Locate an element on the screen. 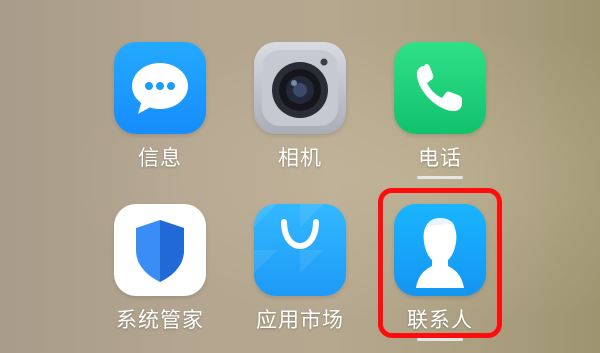 This screenshot has height=353, width=600. messages-app-icon is located at coordinates (160, 88).